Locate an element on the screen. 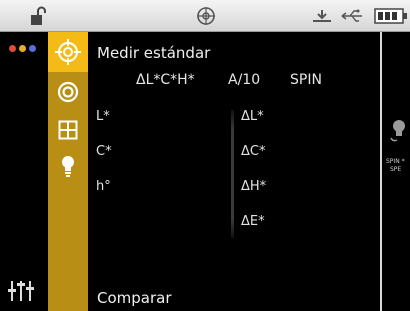 Image resolution: width=410 pixels, height=311 pixels. next-panel-preview: SPIN * SPE is located at coordinates (395, 171).